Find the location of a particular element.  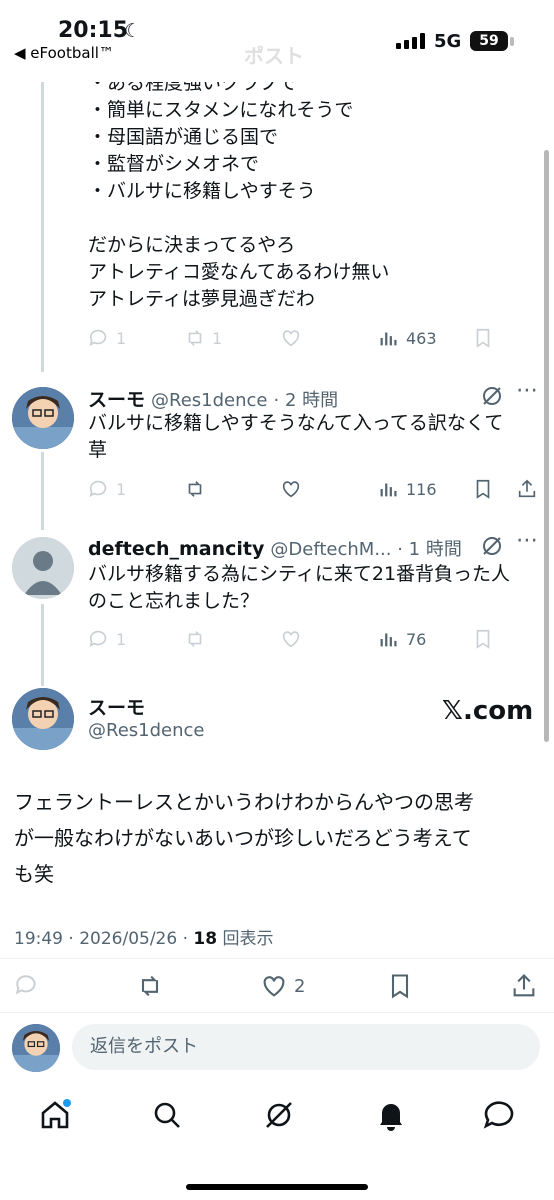

messages-tab is located at coordinates (499, 1115).